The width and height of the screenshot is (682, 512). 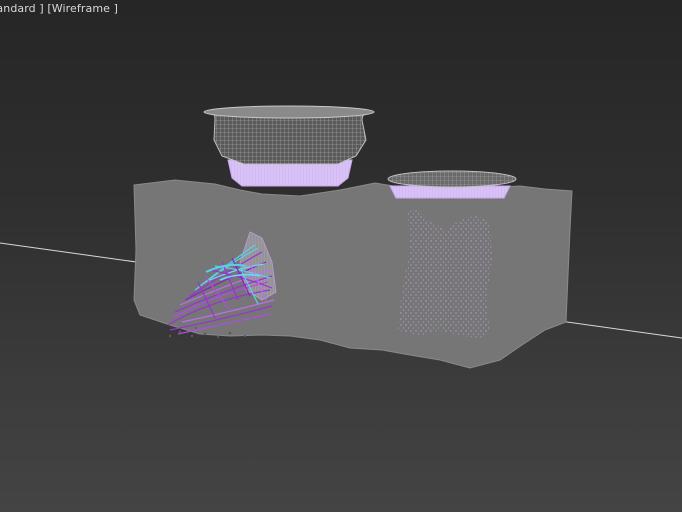 What do you see at coordinates (22, 8) in the screenshot?
I see `viewport-shading-label: tandard ]` at bounding box center [22, 8].